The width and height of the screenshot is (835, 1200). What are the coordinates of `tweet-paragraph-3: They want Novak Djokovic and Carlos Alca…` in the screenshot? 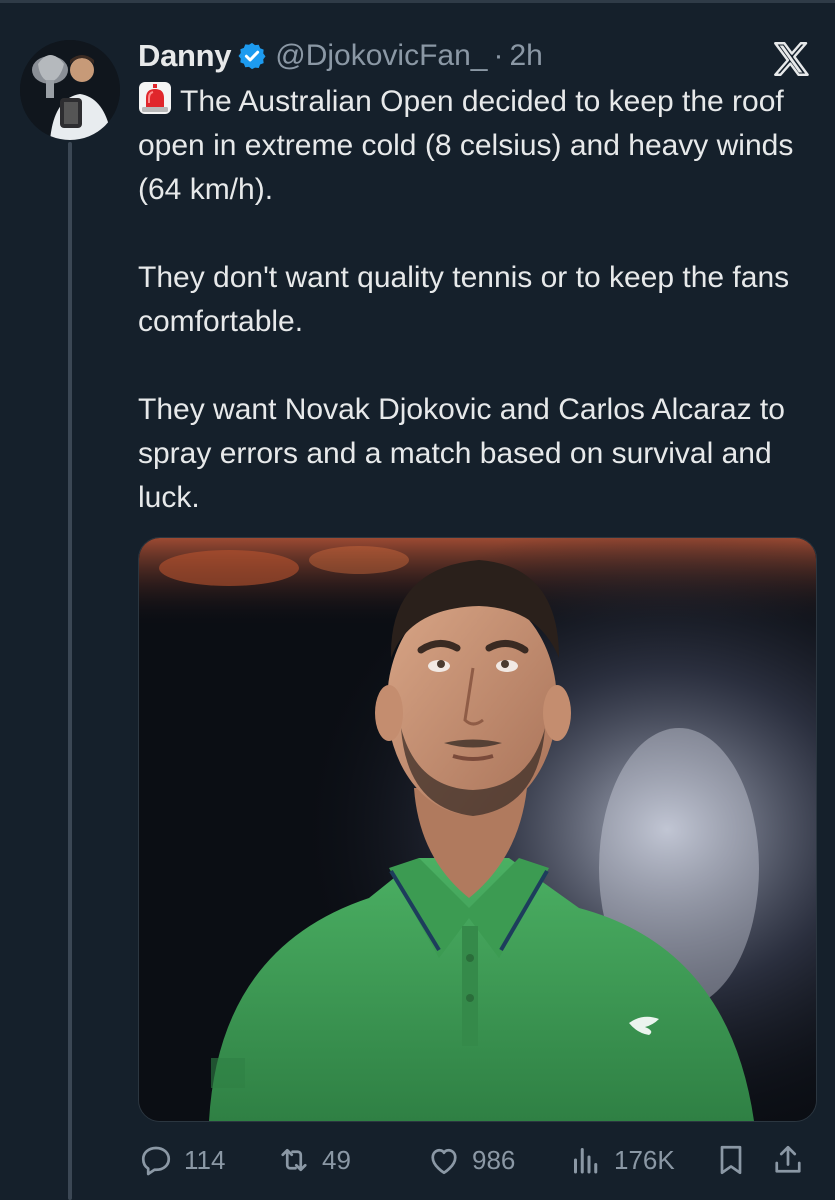 It's located at (461, 453).